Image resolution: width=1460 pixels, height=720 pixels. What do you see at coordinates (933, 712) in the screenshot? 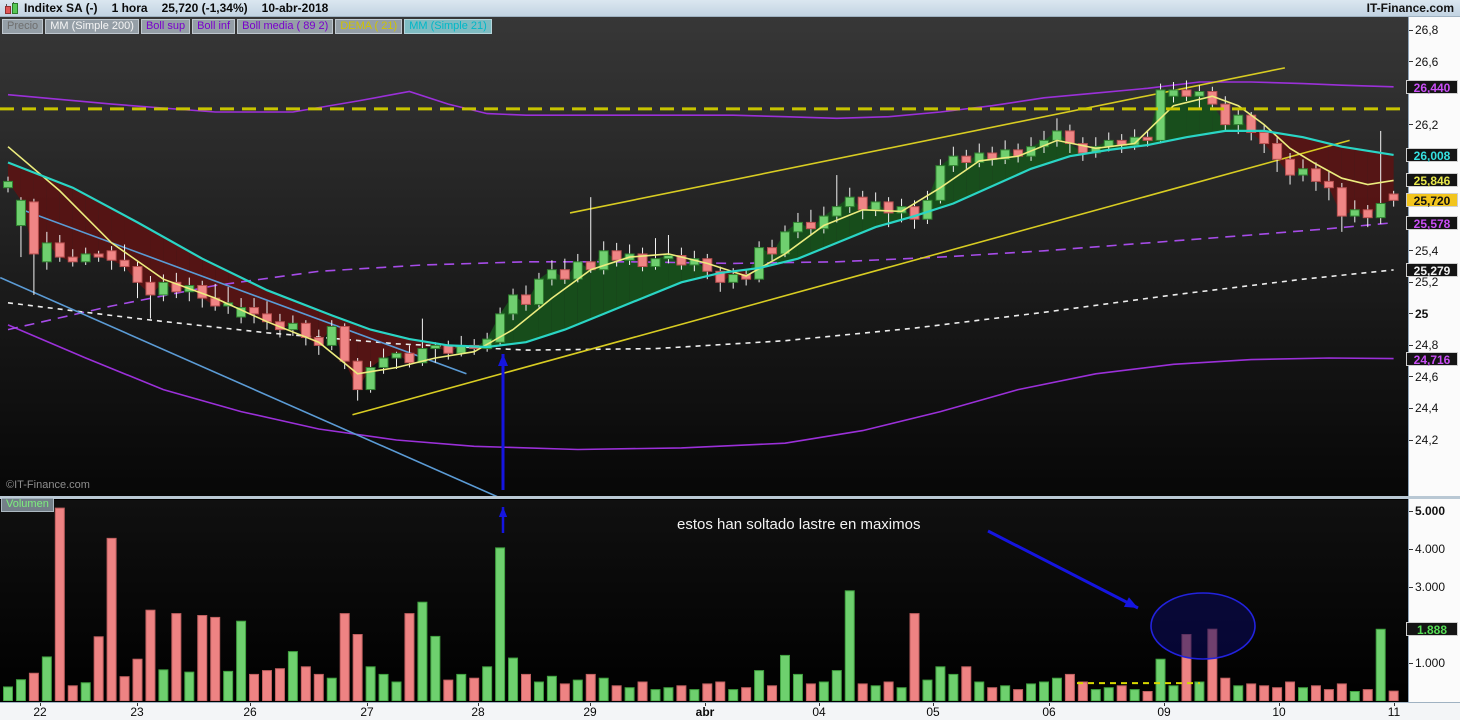
I see `time-tick-label-05: 05` at bounding box center [933, 712].